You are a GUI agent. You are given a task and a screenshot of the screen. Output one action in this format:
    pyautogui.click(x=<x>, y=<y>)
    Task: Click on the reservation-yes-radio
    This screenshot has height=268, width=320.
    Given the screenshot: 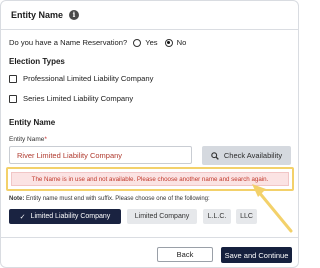 What is the action you would take?
    pyautogui.click(x=137, y=42)
    